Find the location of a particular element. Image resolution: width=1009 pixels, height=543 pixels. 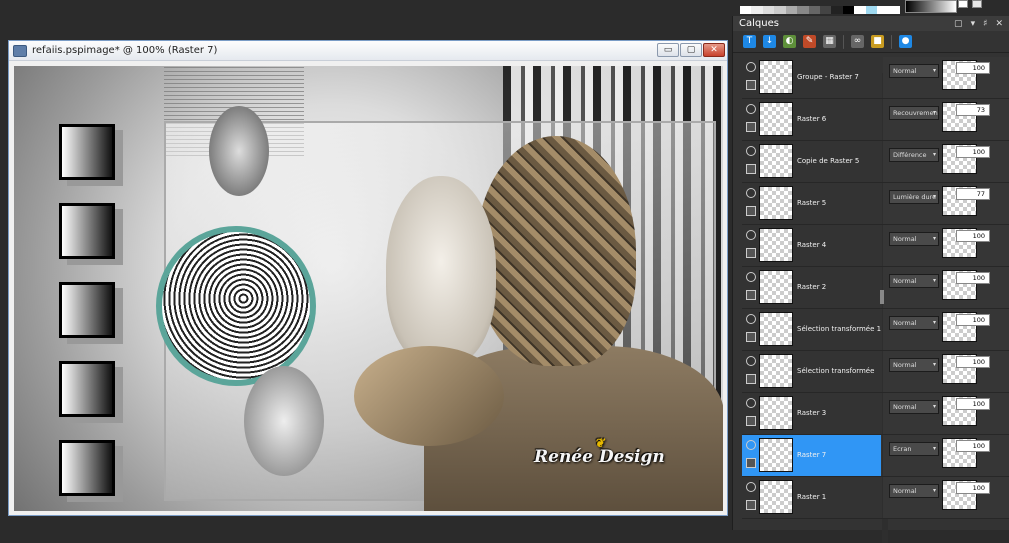

layer-row: Copie de Raster 5 Différence ▾ 100 is located at coordinates (875, 162).